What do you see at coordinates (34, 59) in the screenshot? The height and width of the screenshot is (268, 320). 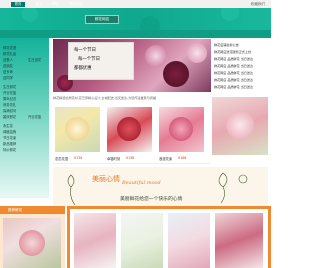 I see `sidebar-item: 生日送花` at bounding box center [34, 59].